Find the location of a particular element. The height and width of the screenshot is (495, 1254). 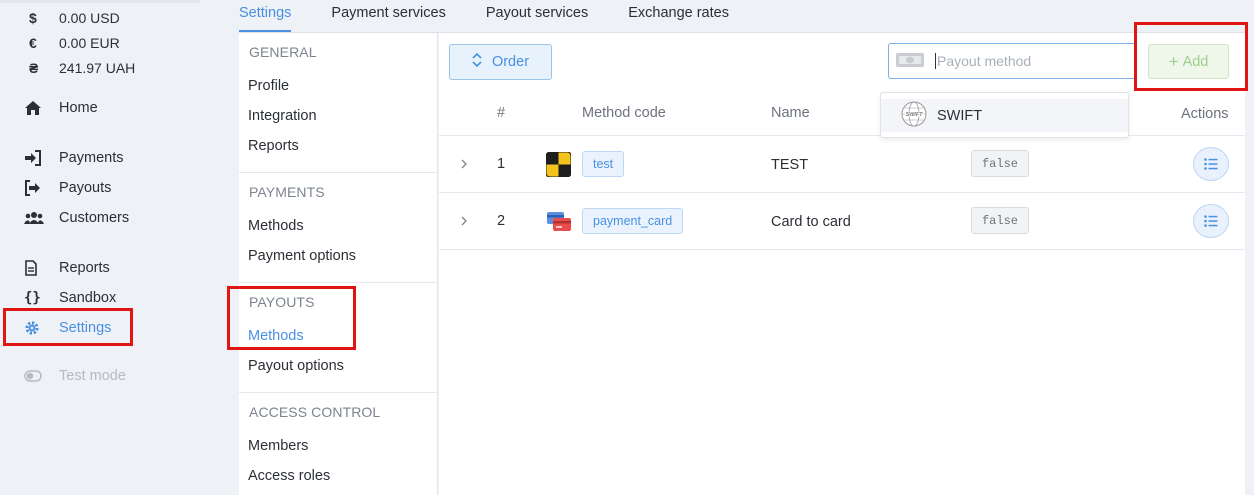

sidebar-item-home: Home is located at coordinates (61, 108).